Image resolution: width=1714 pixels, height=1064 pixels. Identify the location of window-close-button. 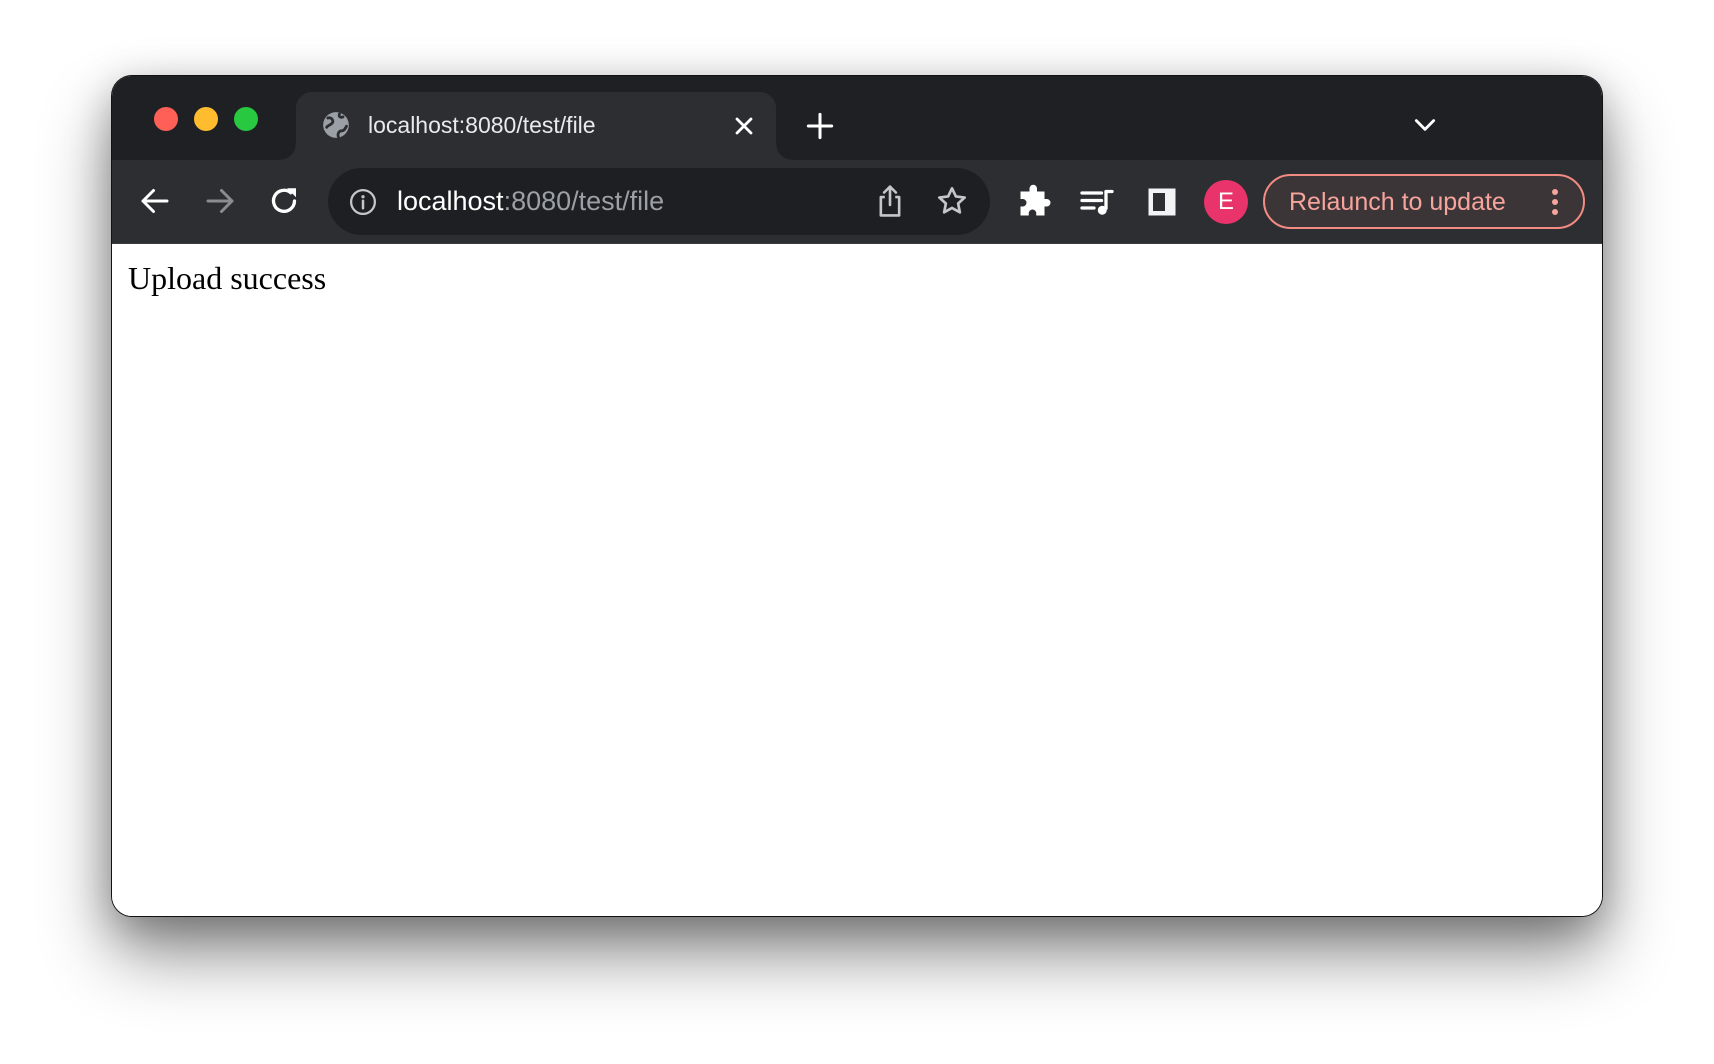
(166, 119).